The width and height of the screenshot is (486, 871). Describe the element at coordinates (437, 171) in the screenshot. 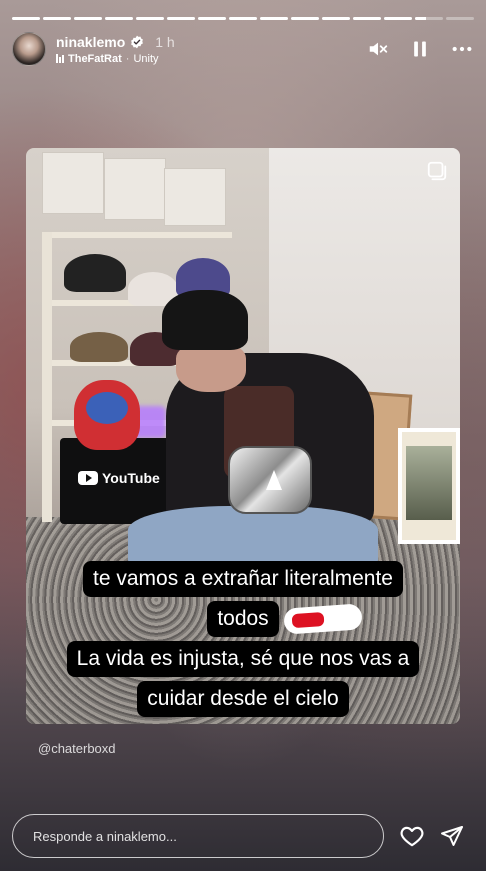

I see `carousel-icon` at that location.